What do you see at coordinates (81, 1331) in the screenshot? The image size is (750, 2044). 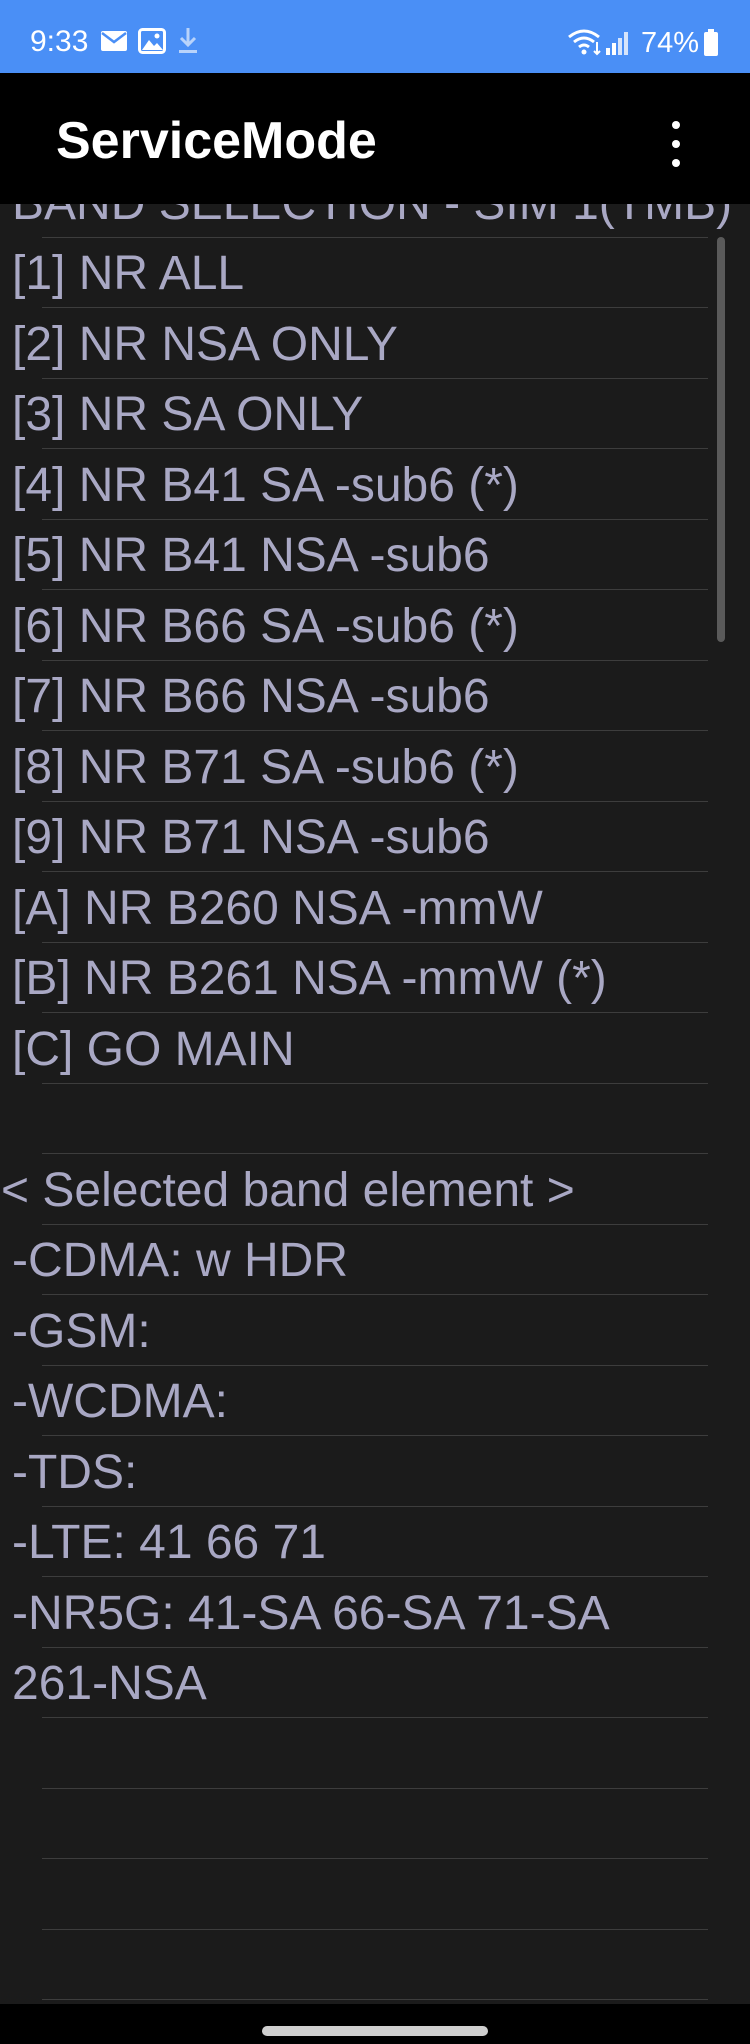 I see `row-text: -GSM:` at bounding box center [81, 1331].